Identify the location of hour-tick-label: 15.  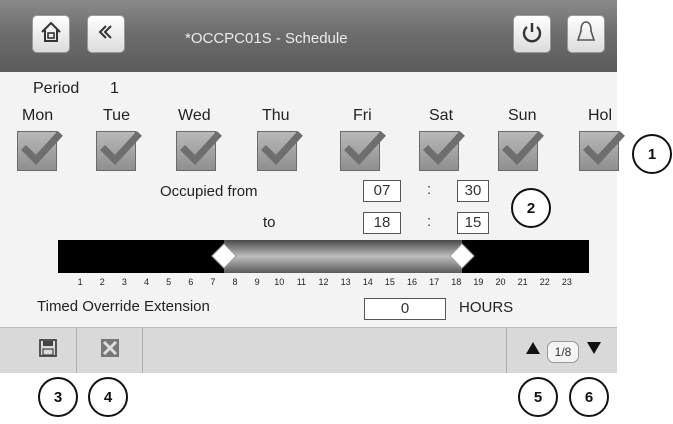
(389, 282).